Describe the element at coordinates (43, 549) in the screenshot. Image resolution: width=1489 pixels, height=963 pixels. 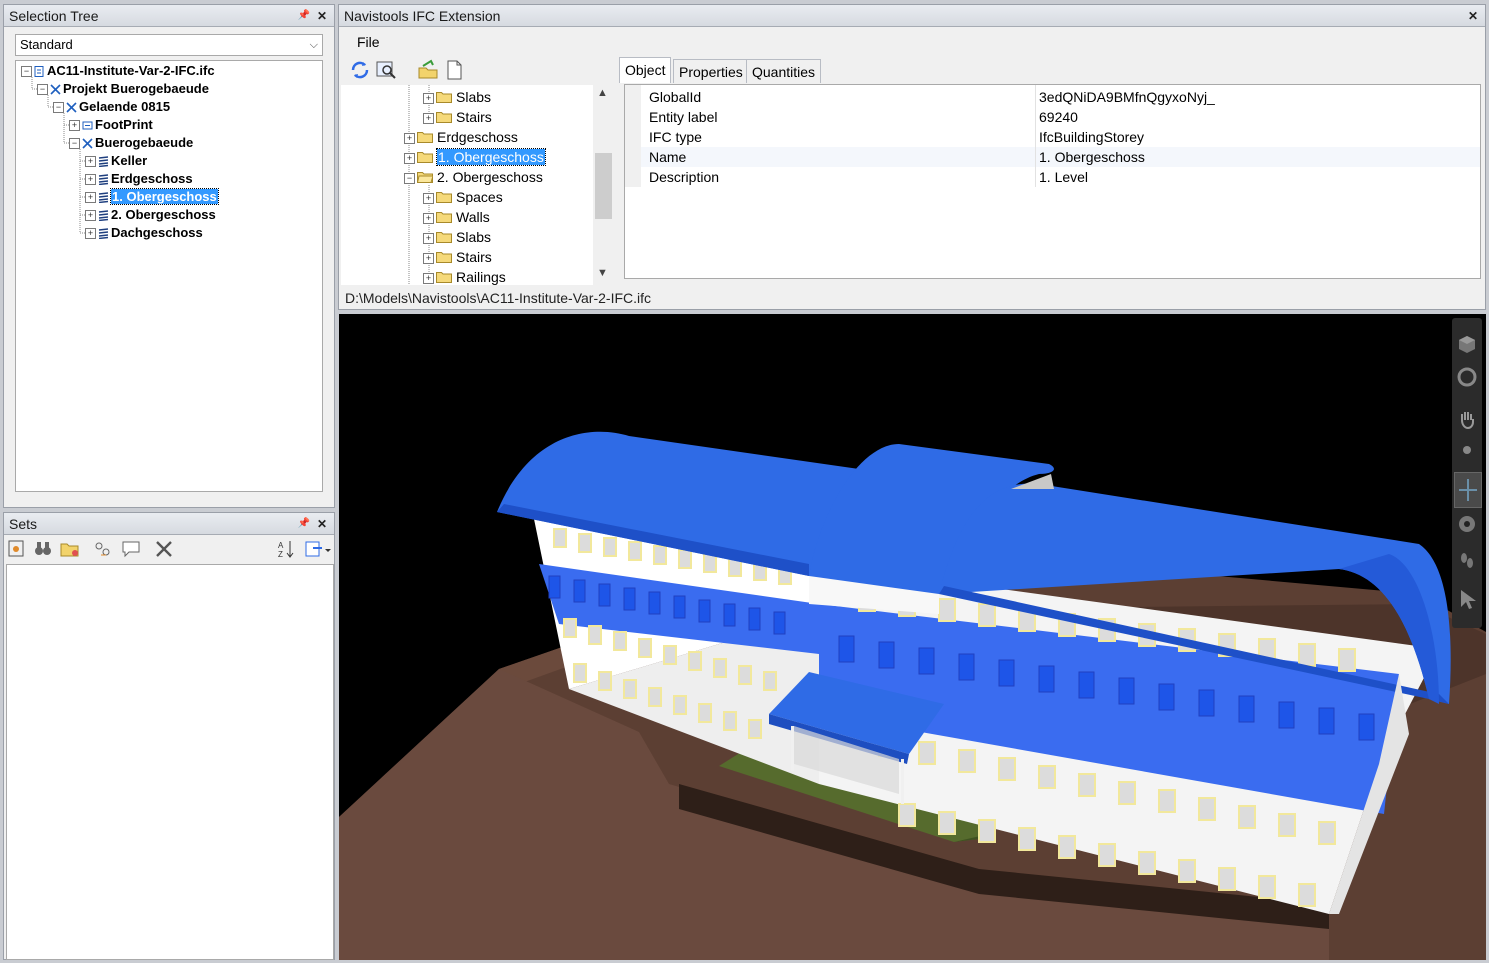
I see `binoculars-icon` at that location.